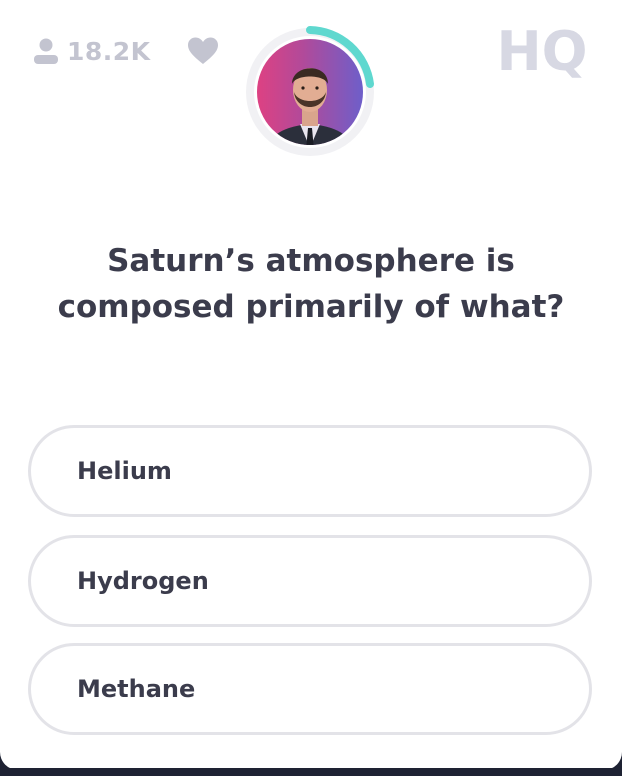 Image resolution: width=622 pixels, height=776 pixels. I want to click on host-avatar, so click(310, 92).